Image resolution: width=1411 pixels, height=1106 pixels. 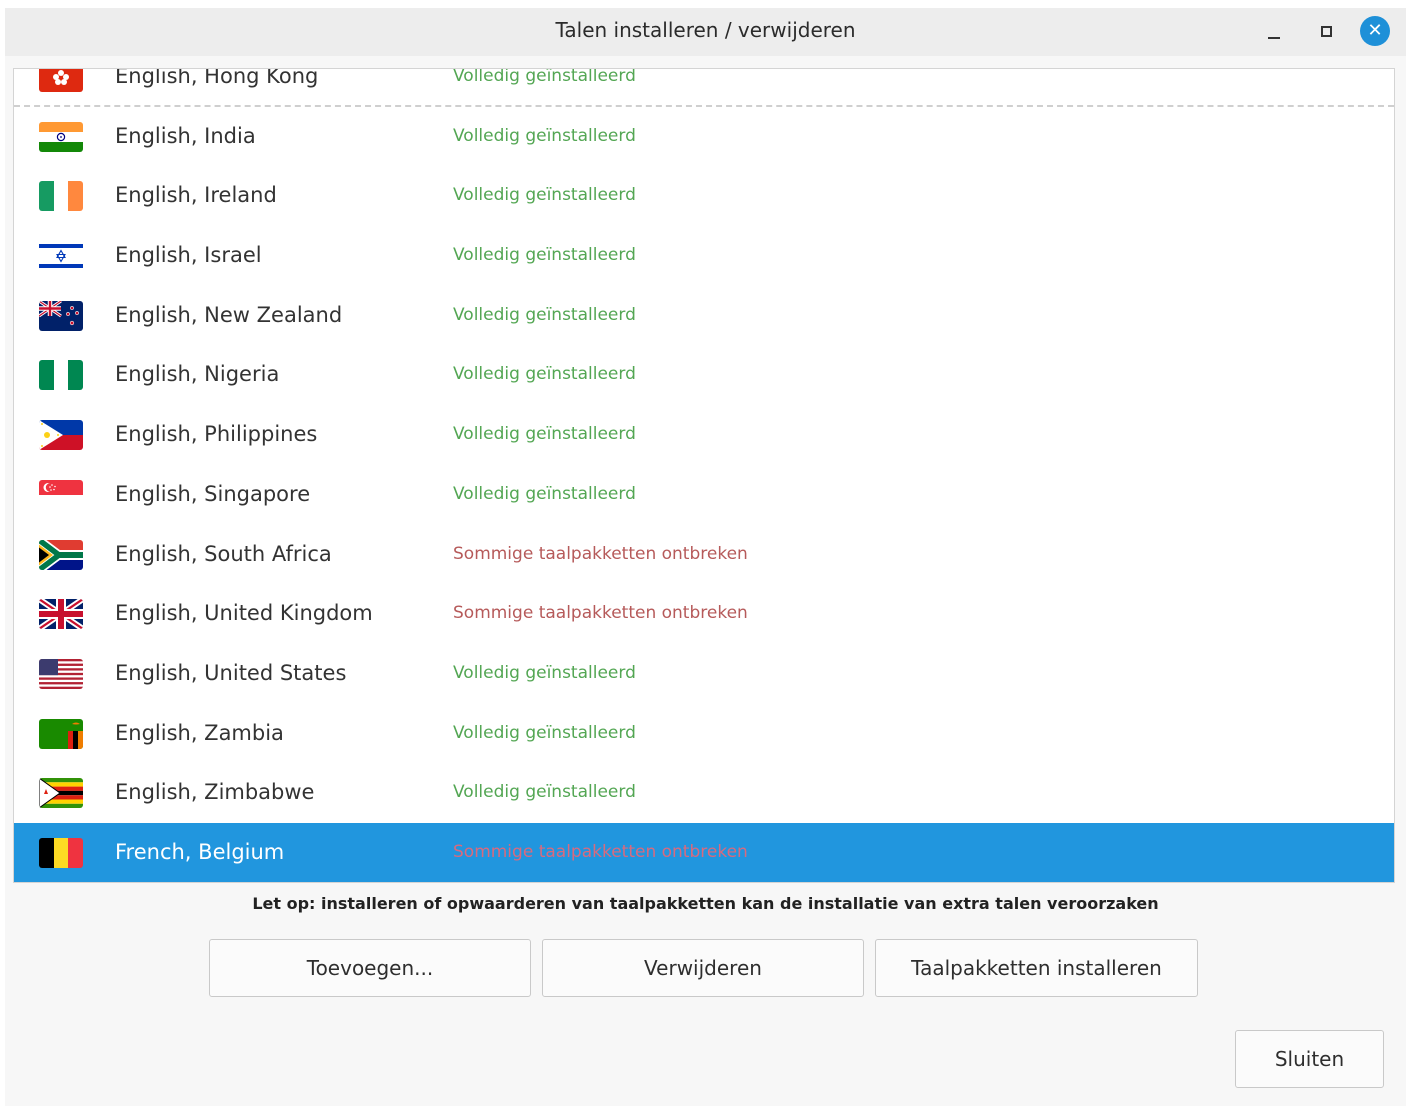 I want to click on close-icon: ✕, so click(x=1375, y=31).